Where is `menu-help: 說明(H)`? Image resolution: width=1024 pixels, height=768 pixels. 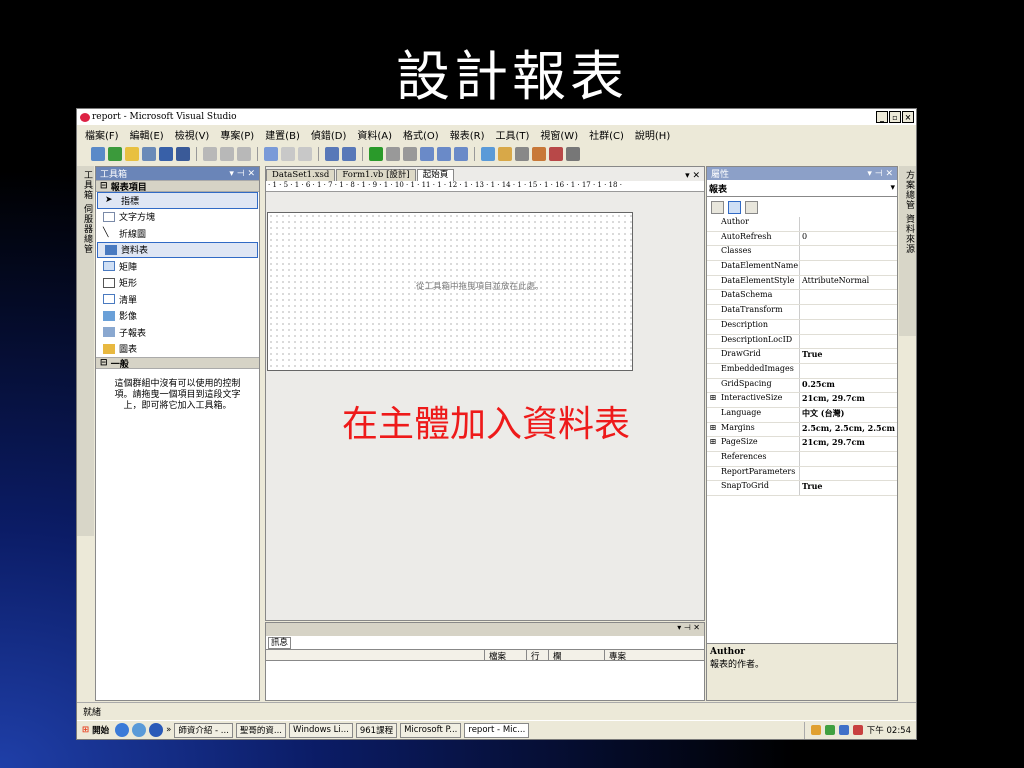
menu-help: 說明(H) is located at coordinates (652, 134).